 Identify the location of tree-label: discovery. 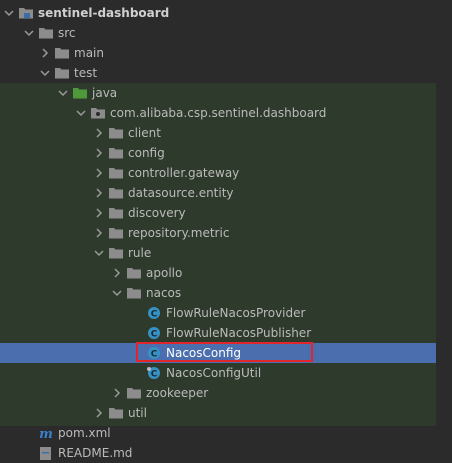
(157, 213).